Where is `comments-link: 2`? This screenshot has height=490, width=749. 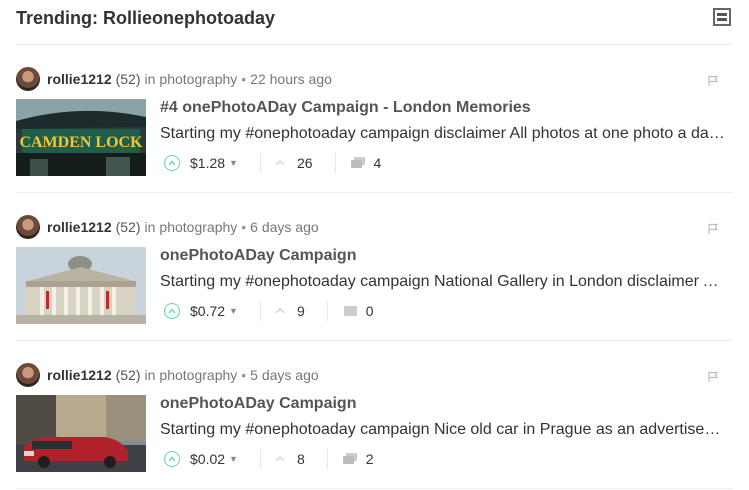
comments-link: 2 is located at coordinates (358, 459).